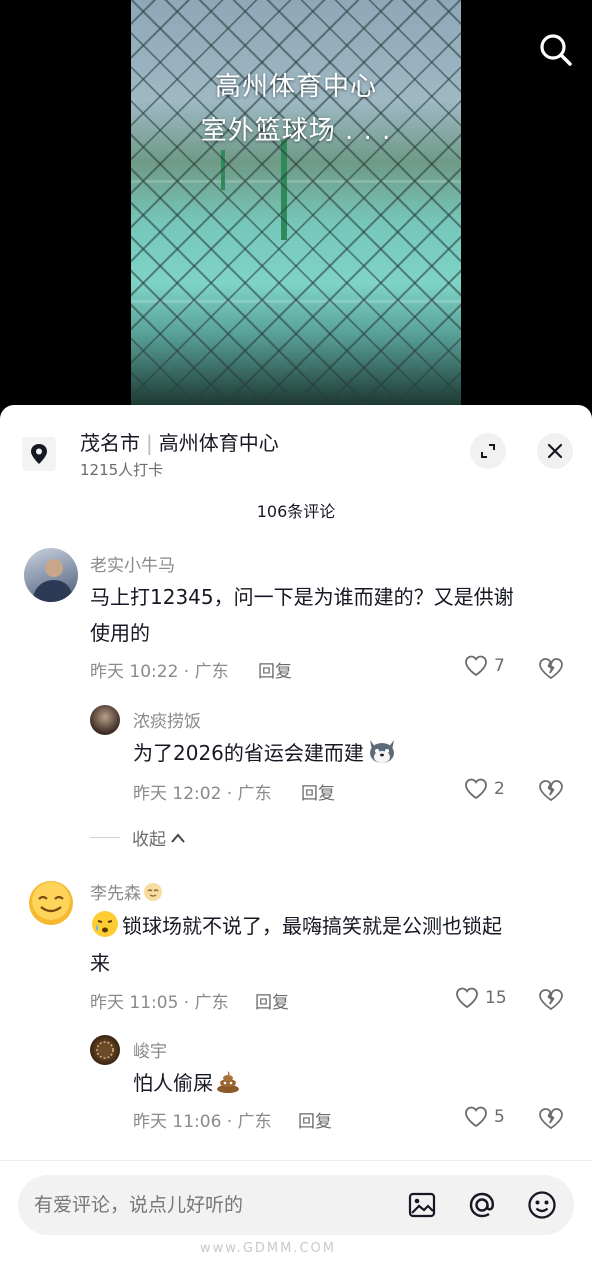 This screenshot has height=1280, width=592. I want to click on comment-username: 老实小牛马, so click(132, 563).